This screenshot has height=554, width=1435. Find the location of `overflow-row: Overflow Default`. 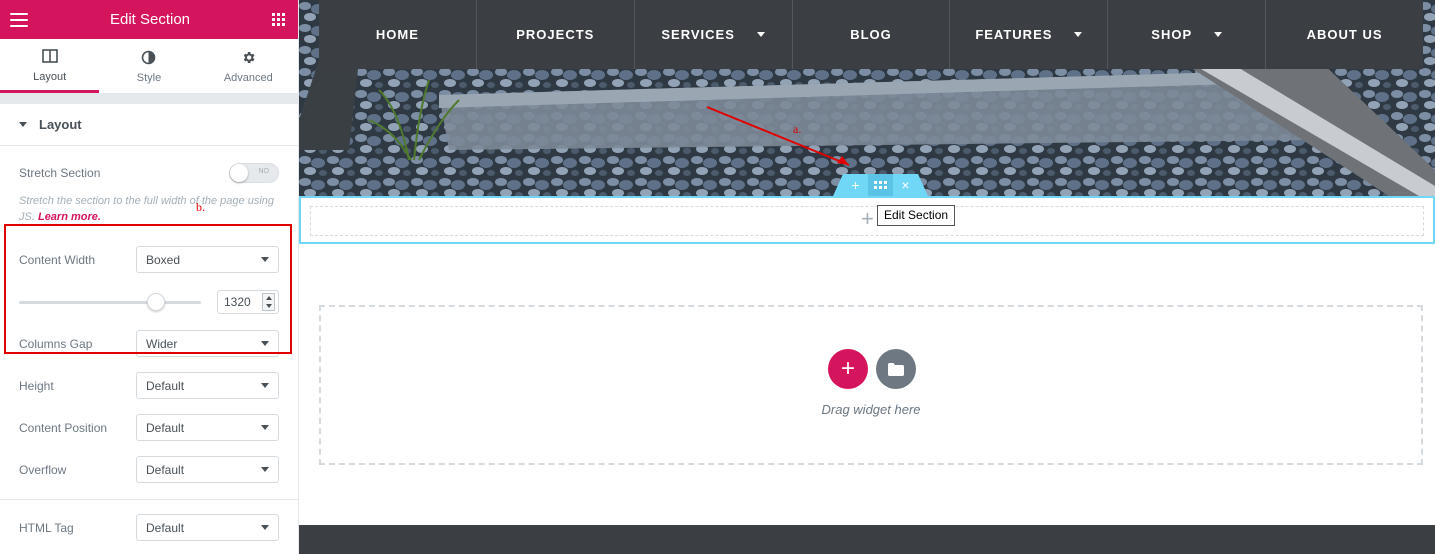

overflow-row: Overflow Default is located at coordinates (149, 469).